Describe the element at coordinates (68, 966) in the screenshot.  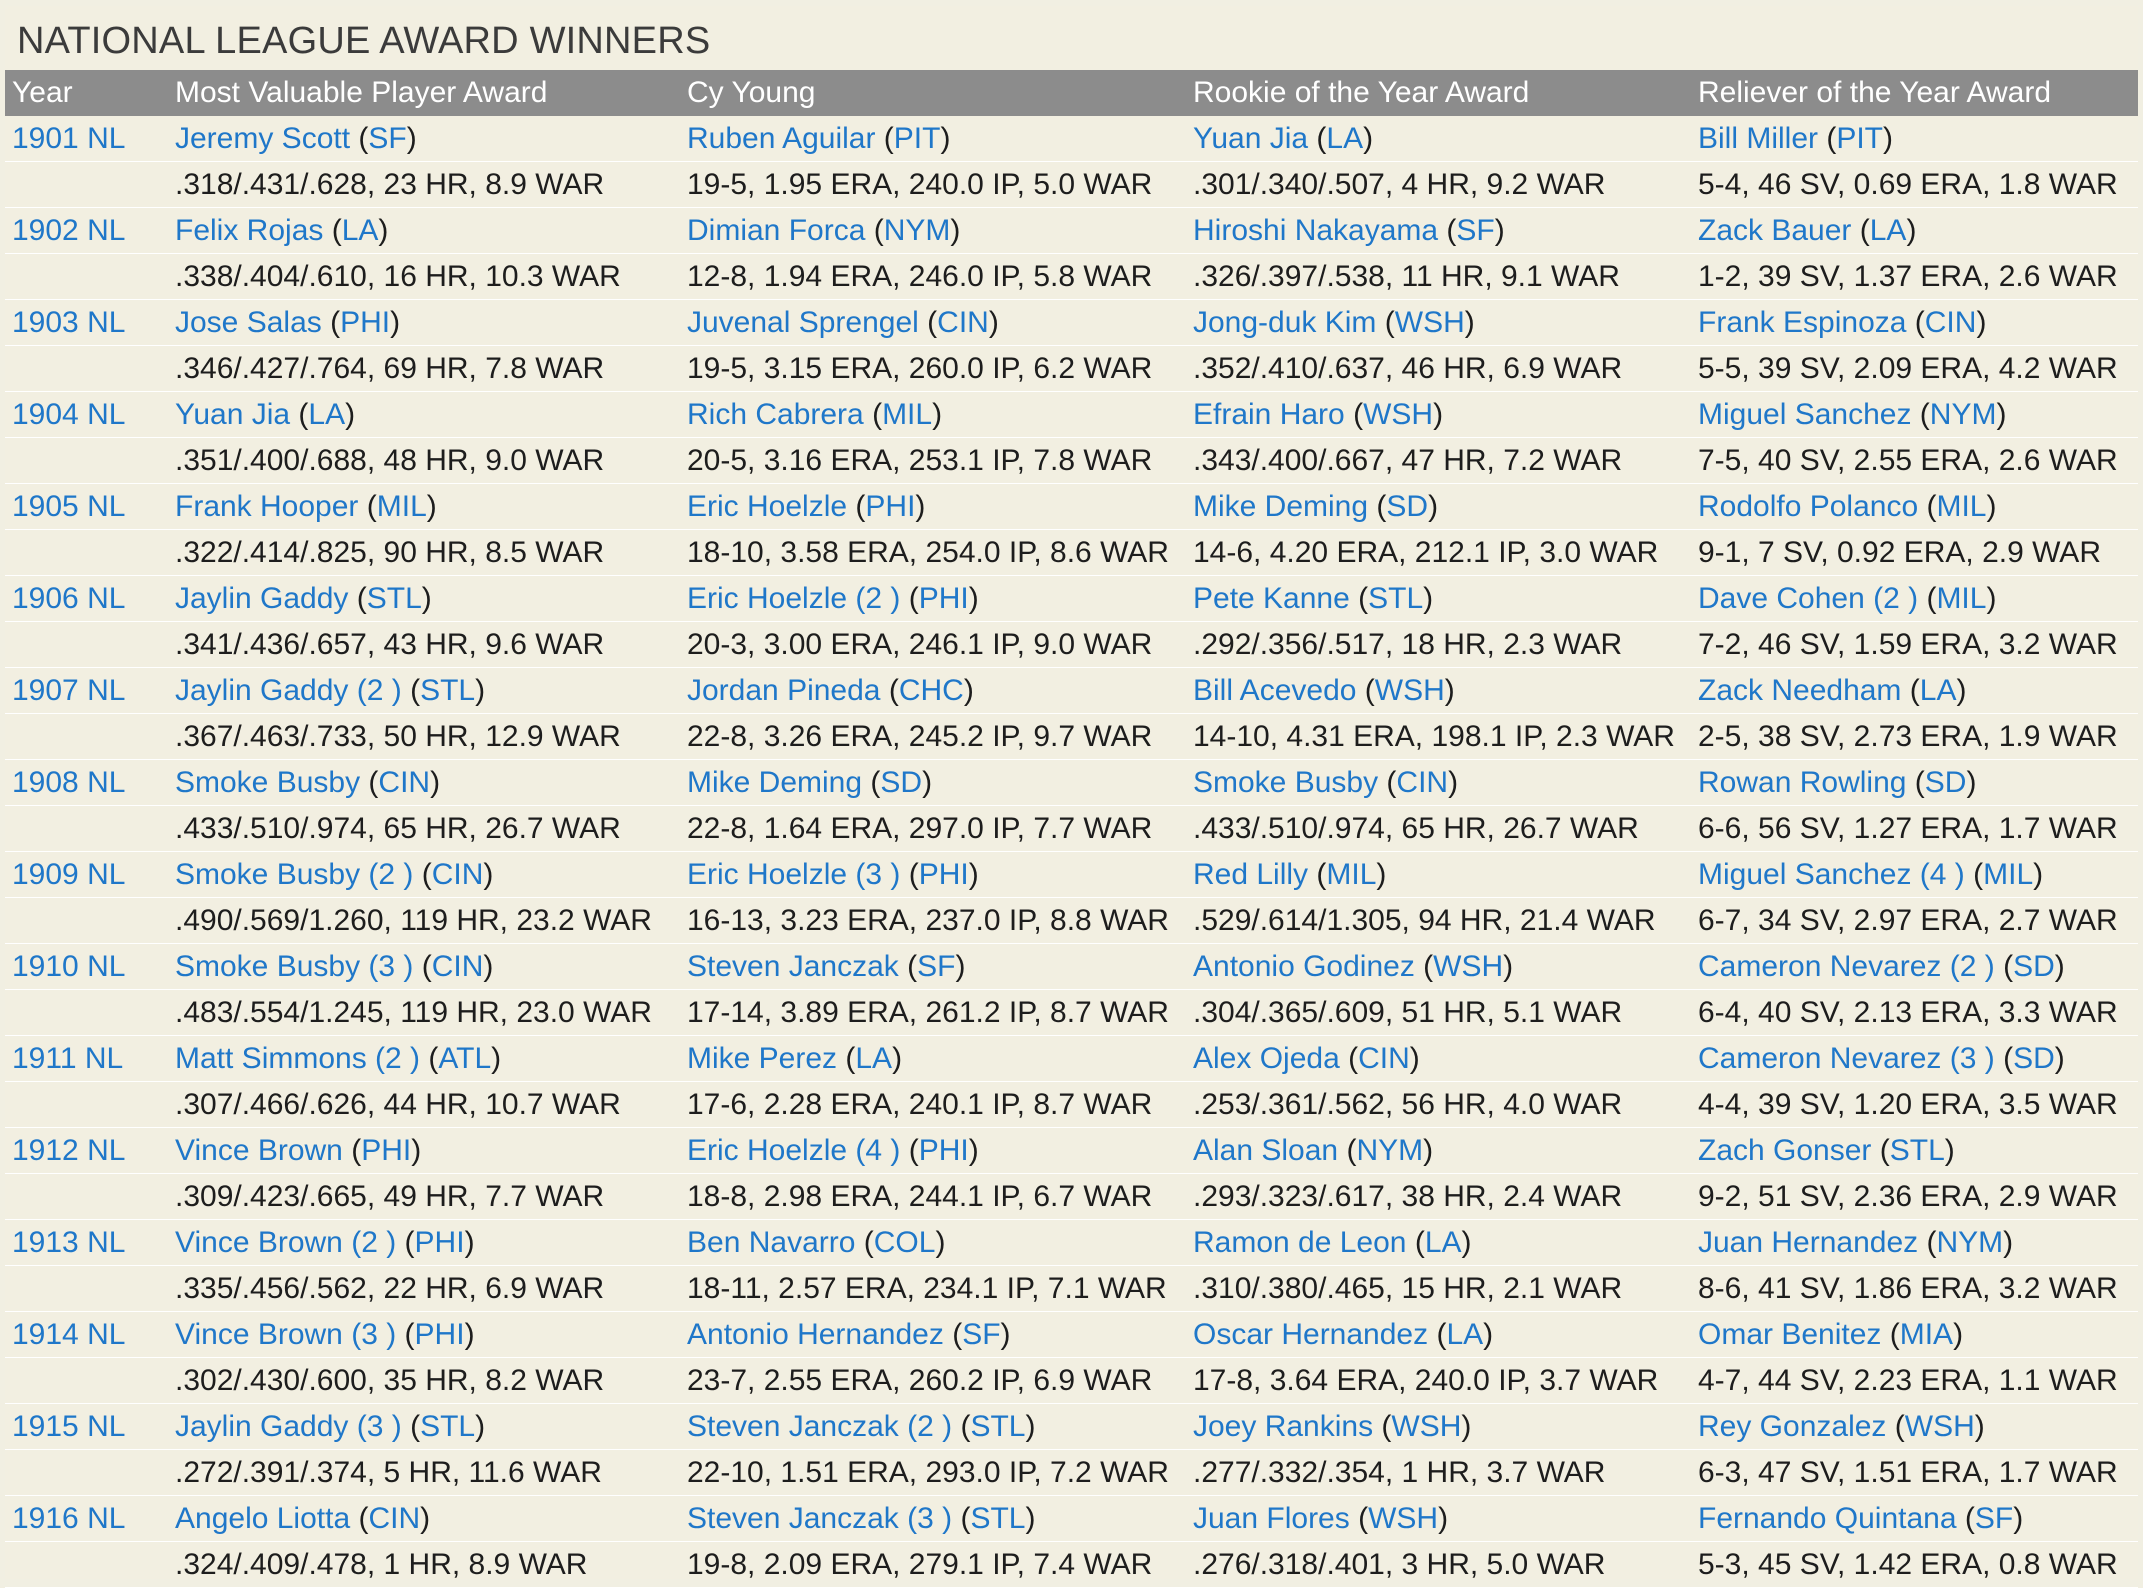
I see `year-link: 1910 NL` at that location.